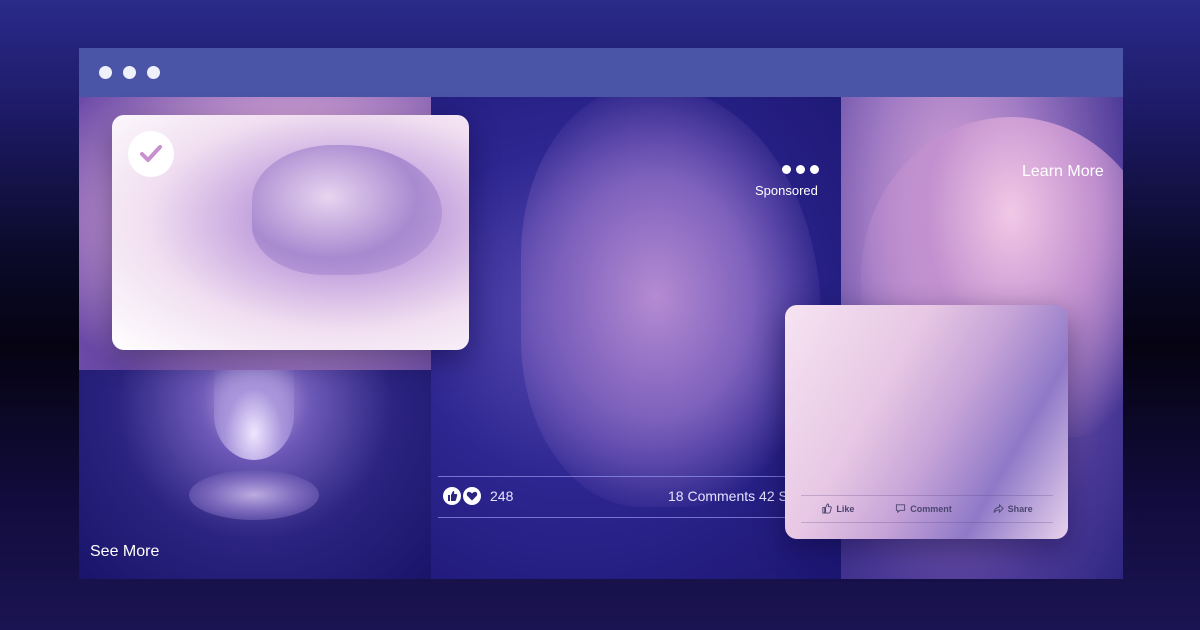 The image size is (1200, 630). I want to click on sponsored-label: Sponsored, so click(786, 190).